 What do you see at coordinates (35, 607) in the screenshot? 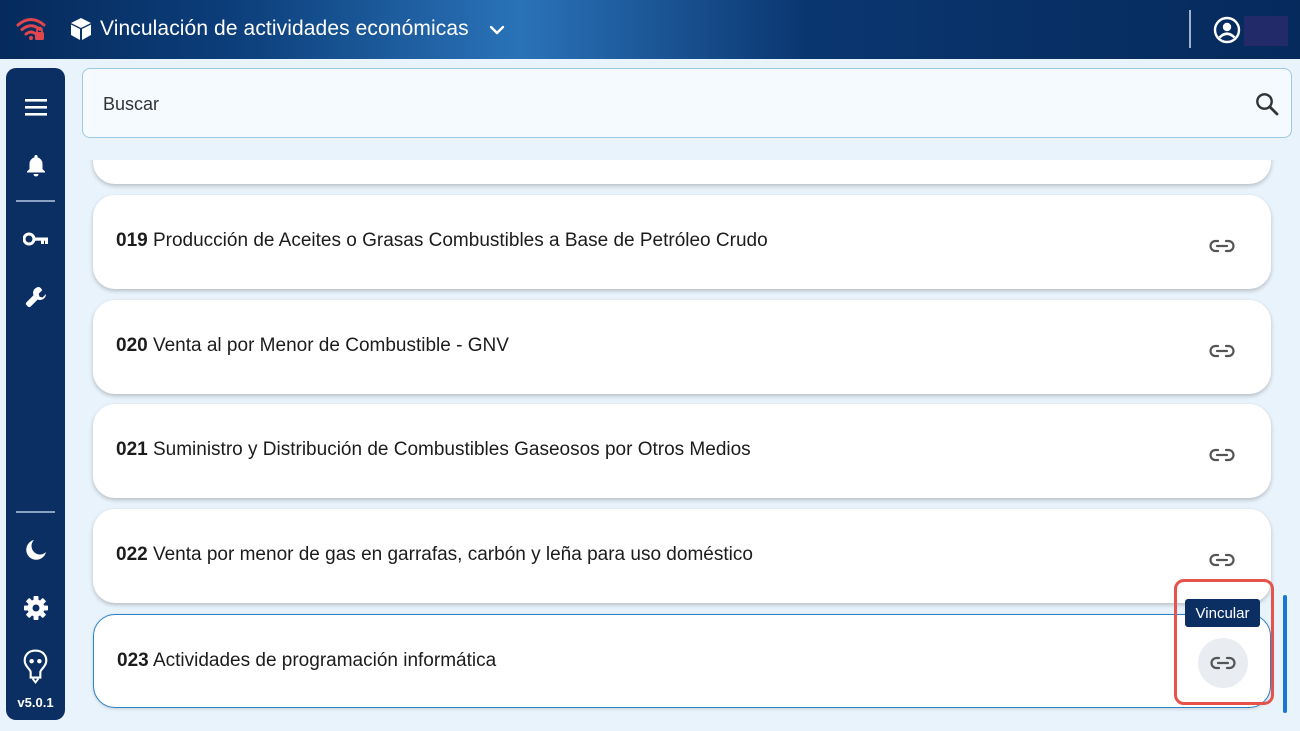
I see `gear-icon` at bounding box center [35, 607].